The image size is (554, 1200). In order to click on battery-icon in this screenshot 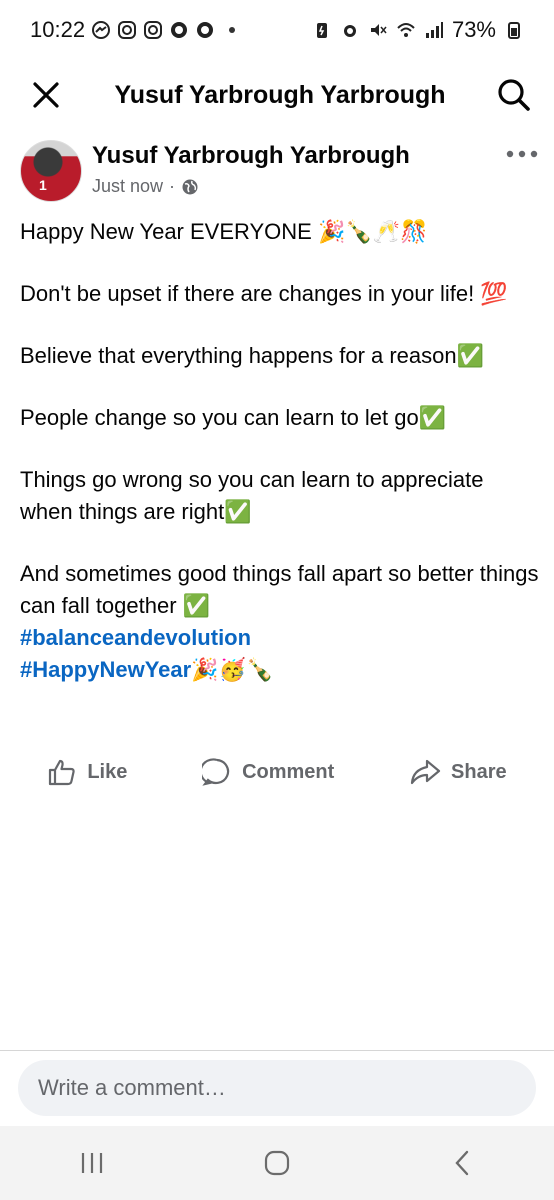, I will do `click(514, 30)`.